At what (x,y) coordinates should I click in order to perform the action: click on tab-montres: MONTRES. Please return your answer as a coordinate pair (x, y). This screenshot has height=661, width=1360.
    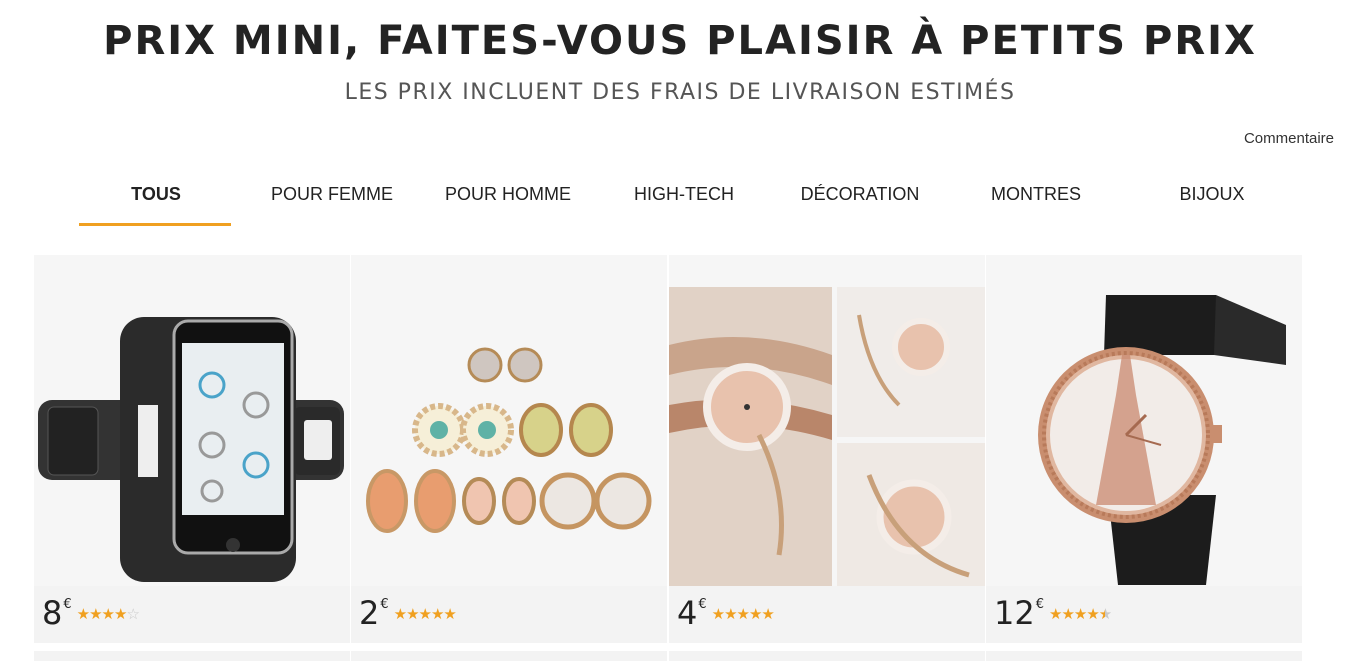
    Looking at the image, I should click on (1036, 199).